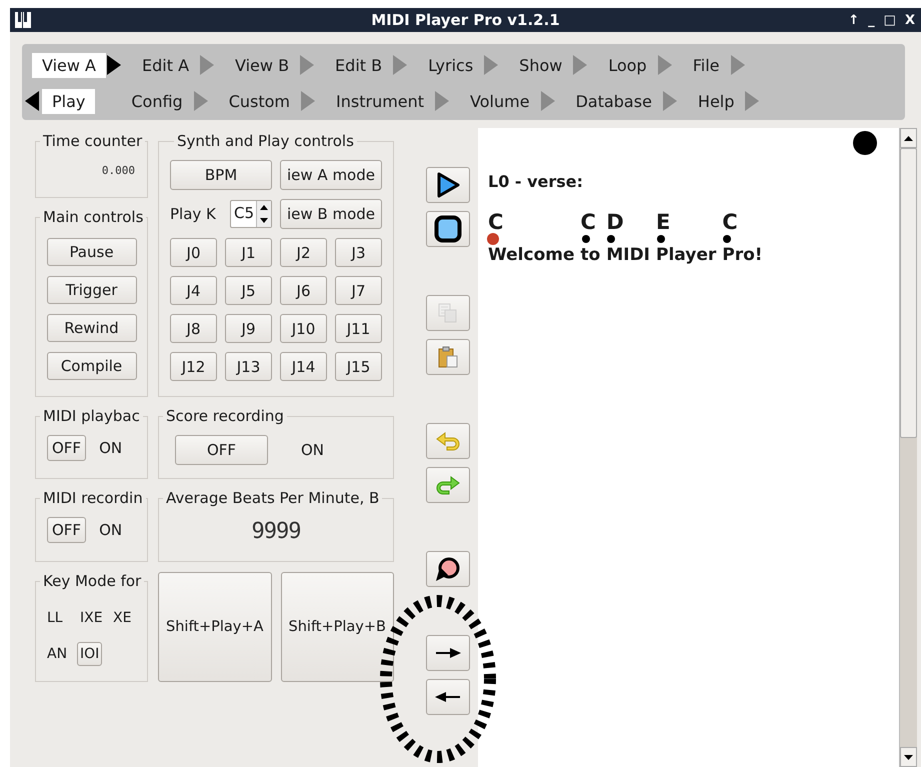  Describe the element at coordinates (686, 255) in the screenshot. I see `lyric-word: Player` at that location.